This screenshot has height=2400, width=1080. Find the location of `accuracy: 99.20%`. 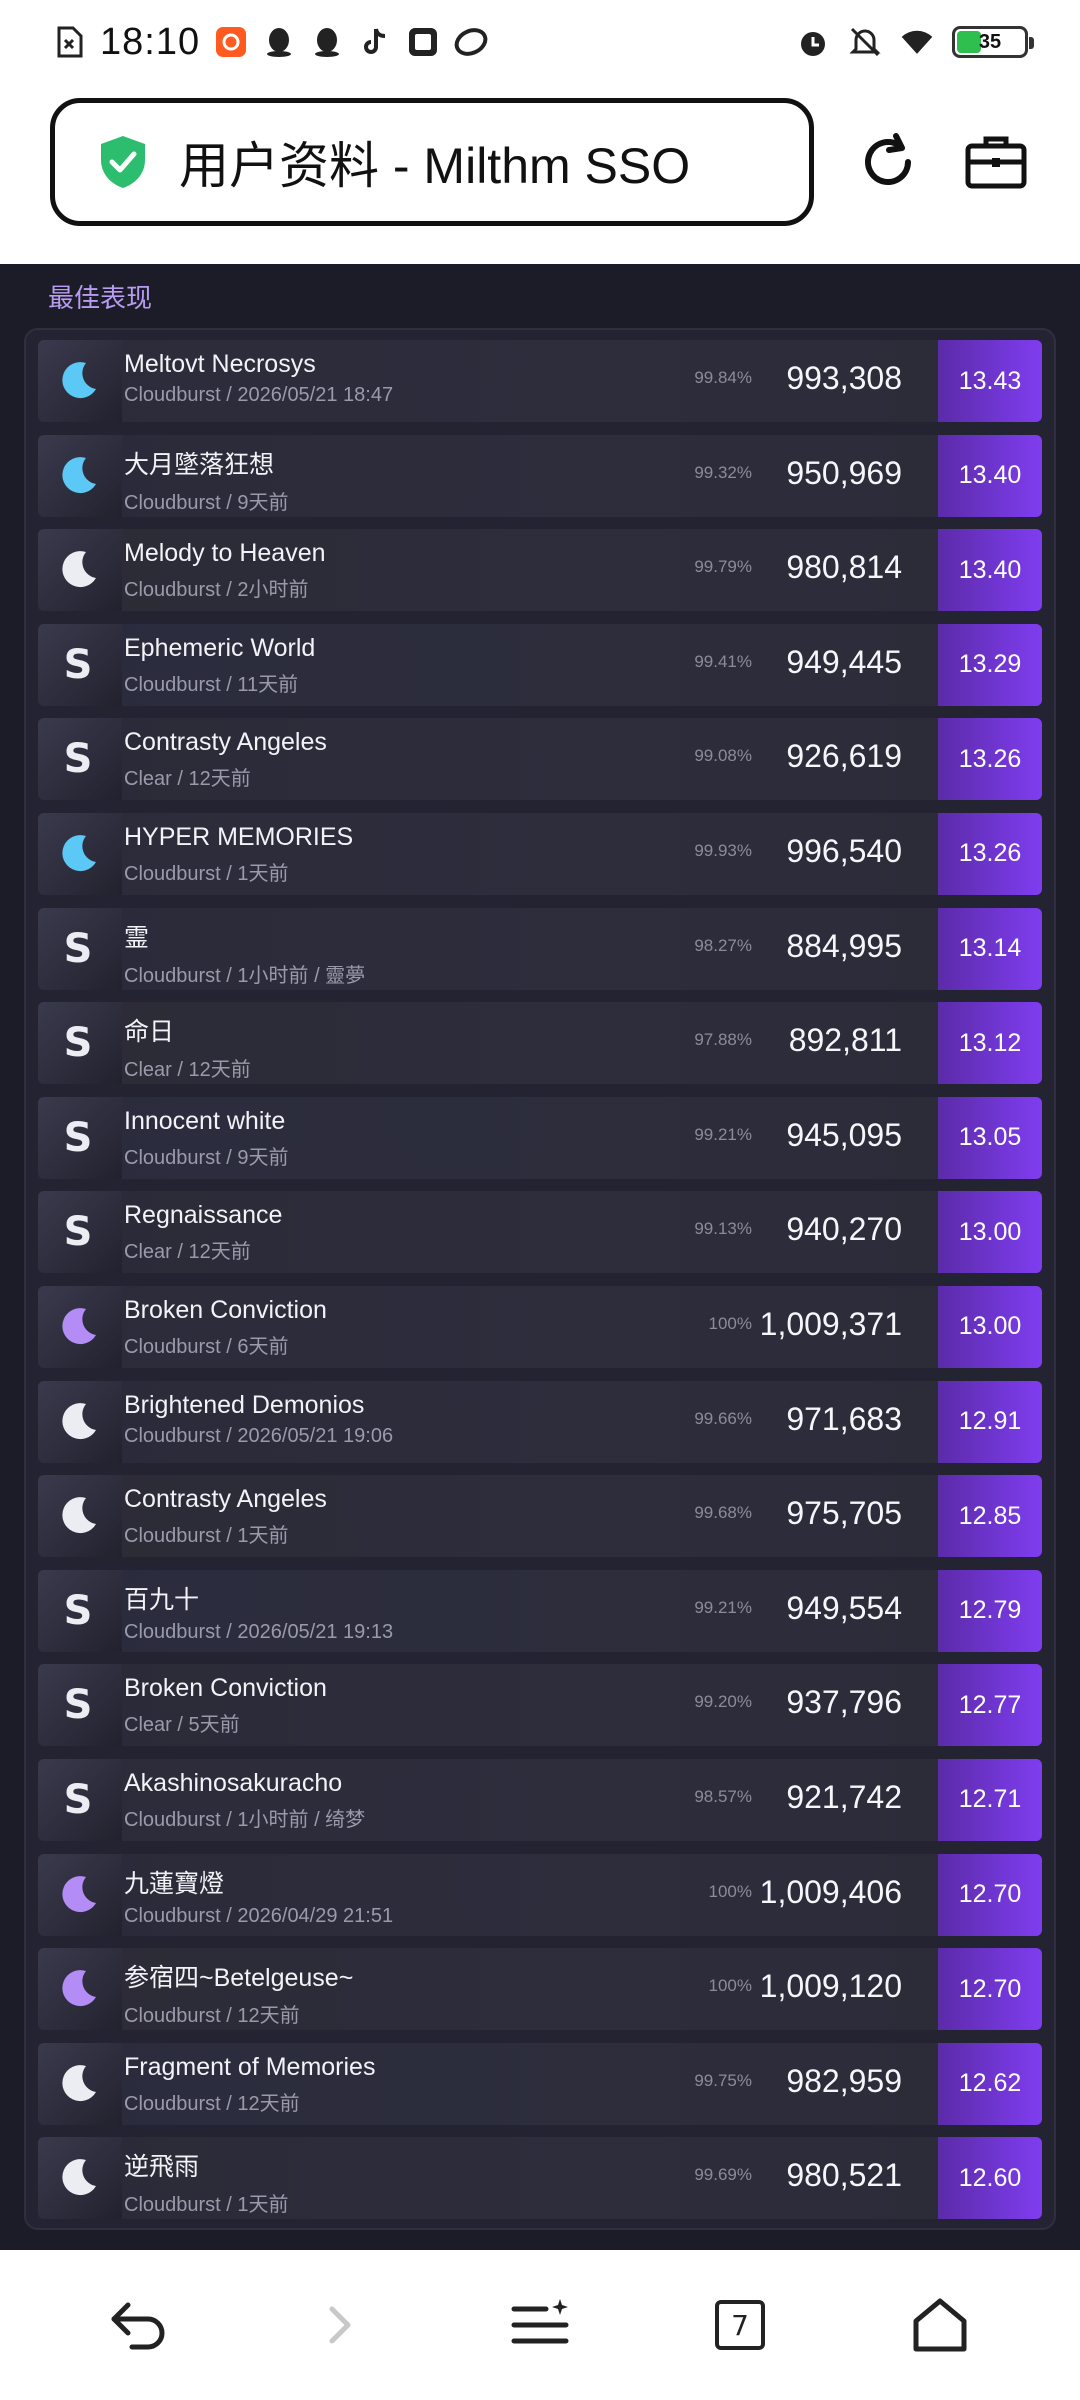

accuracy: 99.20% is located at coordinates (723, 1702).